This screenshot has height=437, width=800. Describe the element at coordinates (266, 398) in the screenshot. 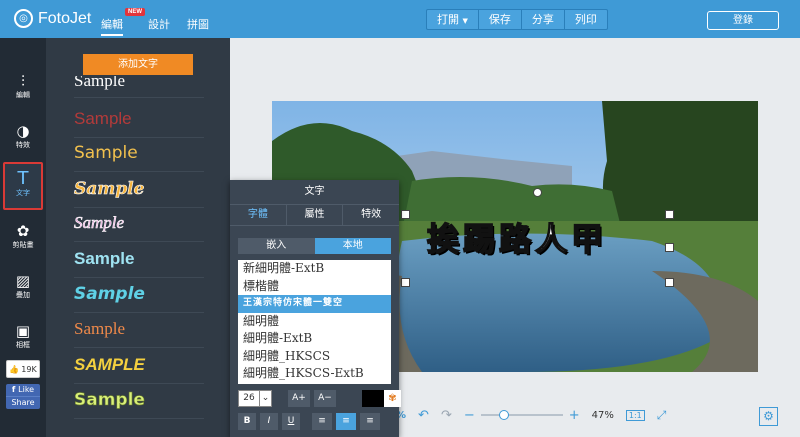

I see `font-size-dropdown-icon: ⌄` at that location.